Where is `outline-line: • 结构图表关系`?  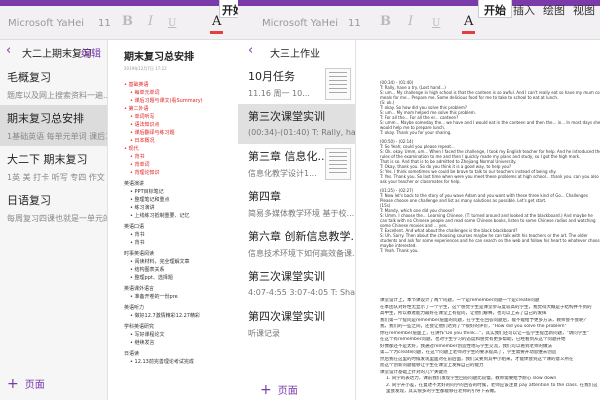
outline-line: • 结构图表关系 is located at coordinates (147, 270).